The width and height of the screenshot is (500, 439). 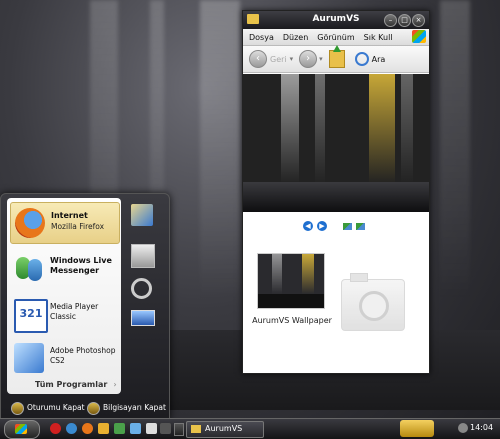 What do you see at coordinates (17, 408) in the screenshot?
I see `logoff-icon` at bounding box center [17, 408].